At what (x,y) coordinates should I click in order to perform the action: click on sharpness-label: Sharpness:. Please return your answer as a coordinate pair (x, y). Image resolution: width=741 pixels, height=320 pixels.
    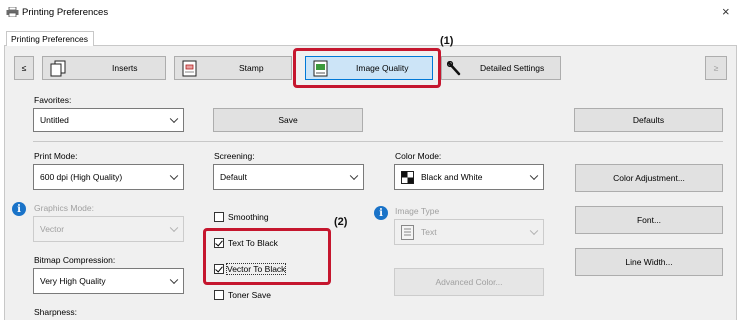
    Looking at the image, I should click on (55, 312).